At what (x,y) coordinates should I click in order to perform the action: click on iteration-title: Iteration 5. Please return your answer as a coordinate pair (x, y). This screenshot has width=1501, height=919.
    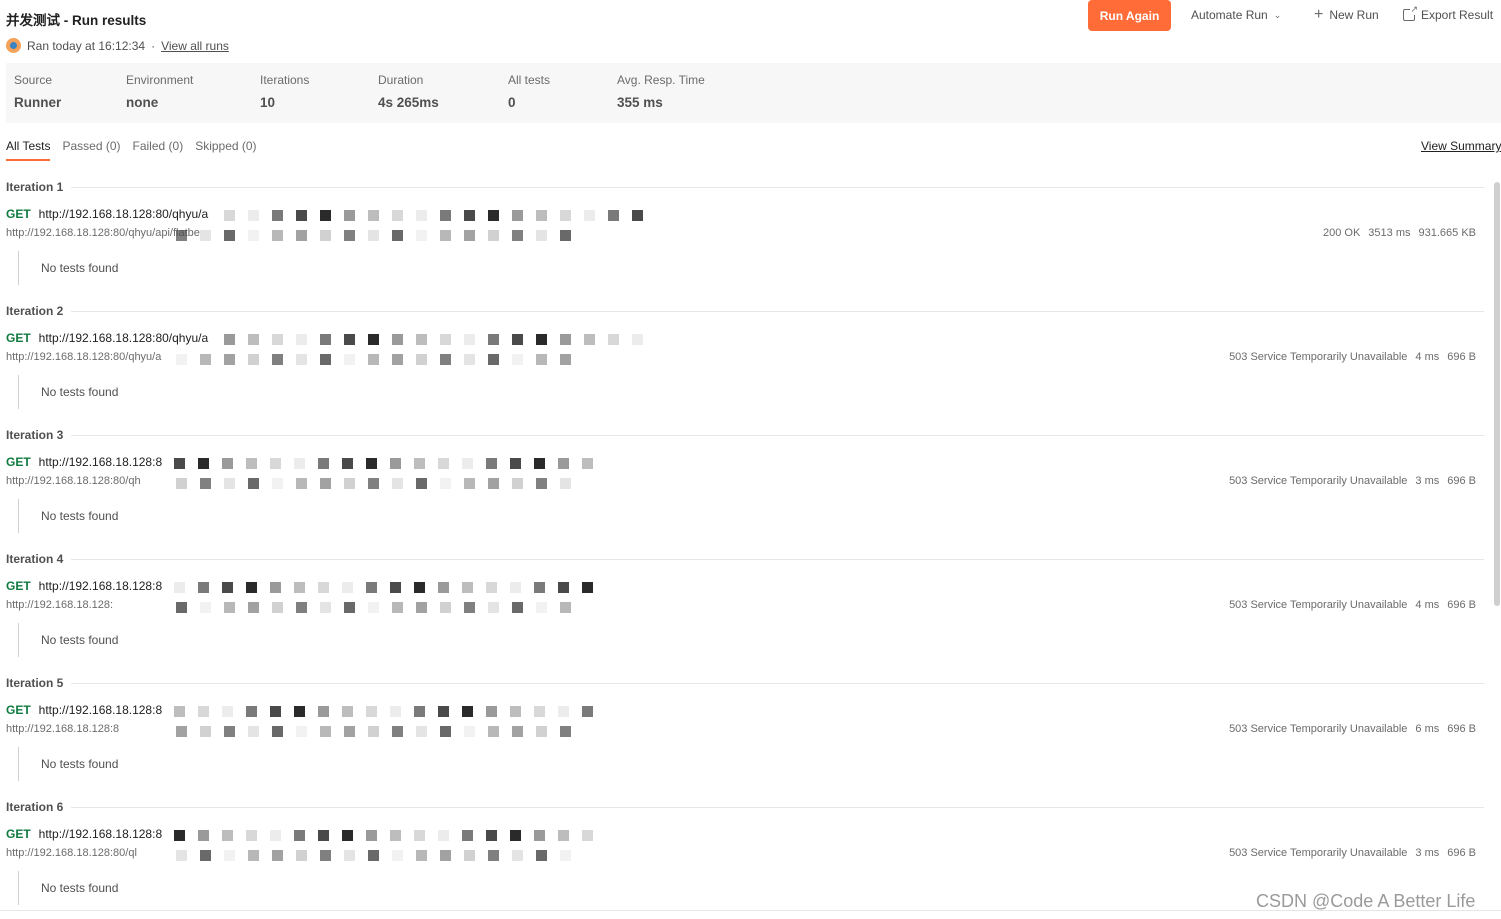
    Looking at the image, I should click on (35, 683).